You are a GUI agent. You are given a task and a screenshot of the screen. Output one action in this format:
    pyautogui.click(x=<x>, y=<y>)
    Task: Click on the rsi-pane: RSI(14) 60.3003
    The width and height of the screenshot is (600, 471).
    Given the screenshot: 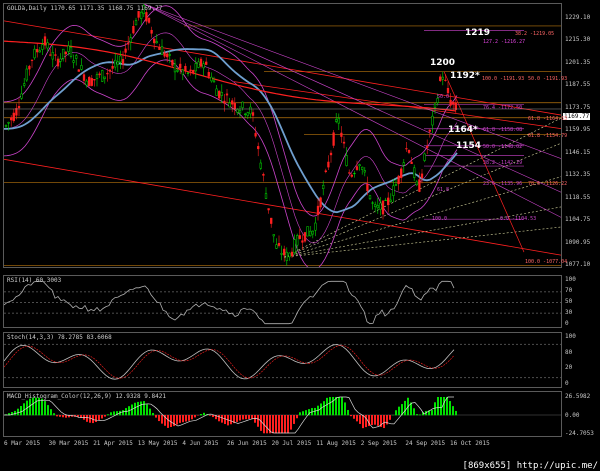 What is the action you would take?
    pyautogui.click(x=282, y=301)
    